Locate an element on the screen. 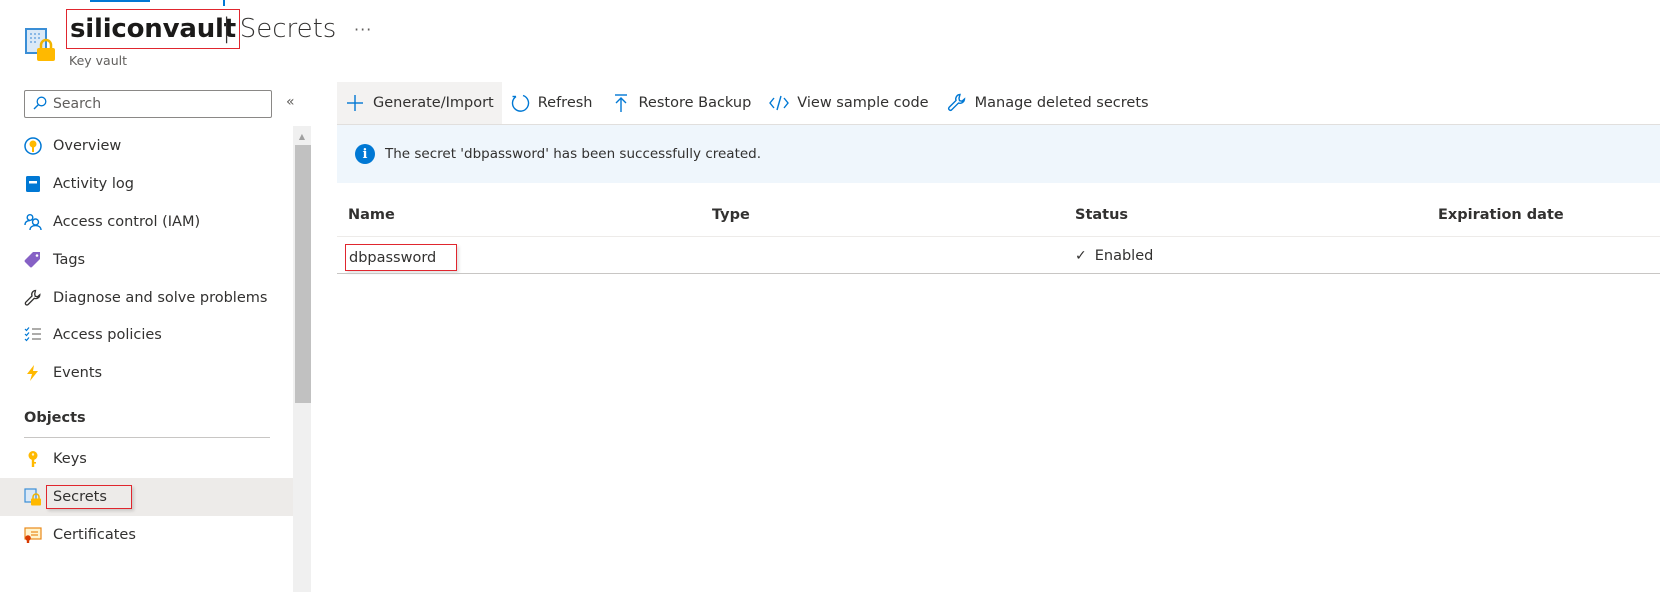 Image resolution: width=1660 pixels, height=592 pixels. generate-import-button: Generate/Import is located at coordinates (419, 103).